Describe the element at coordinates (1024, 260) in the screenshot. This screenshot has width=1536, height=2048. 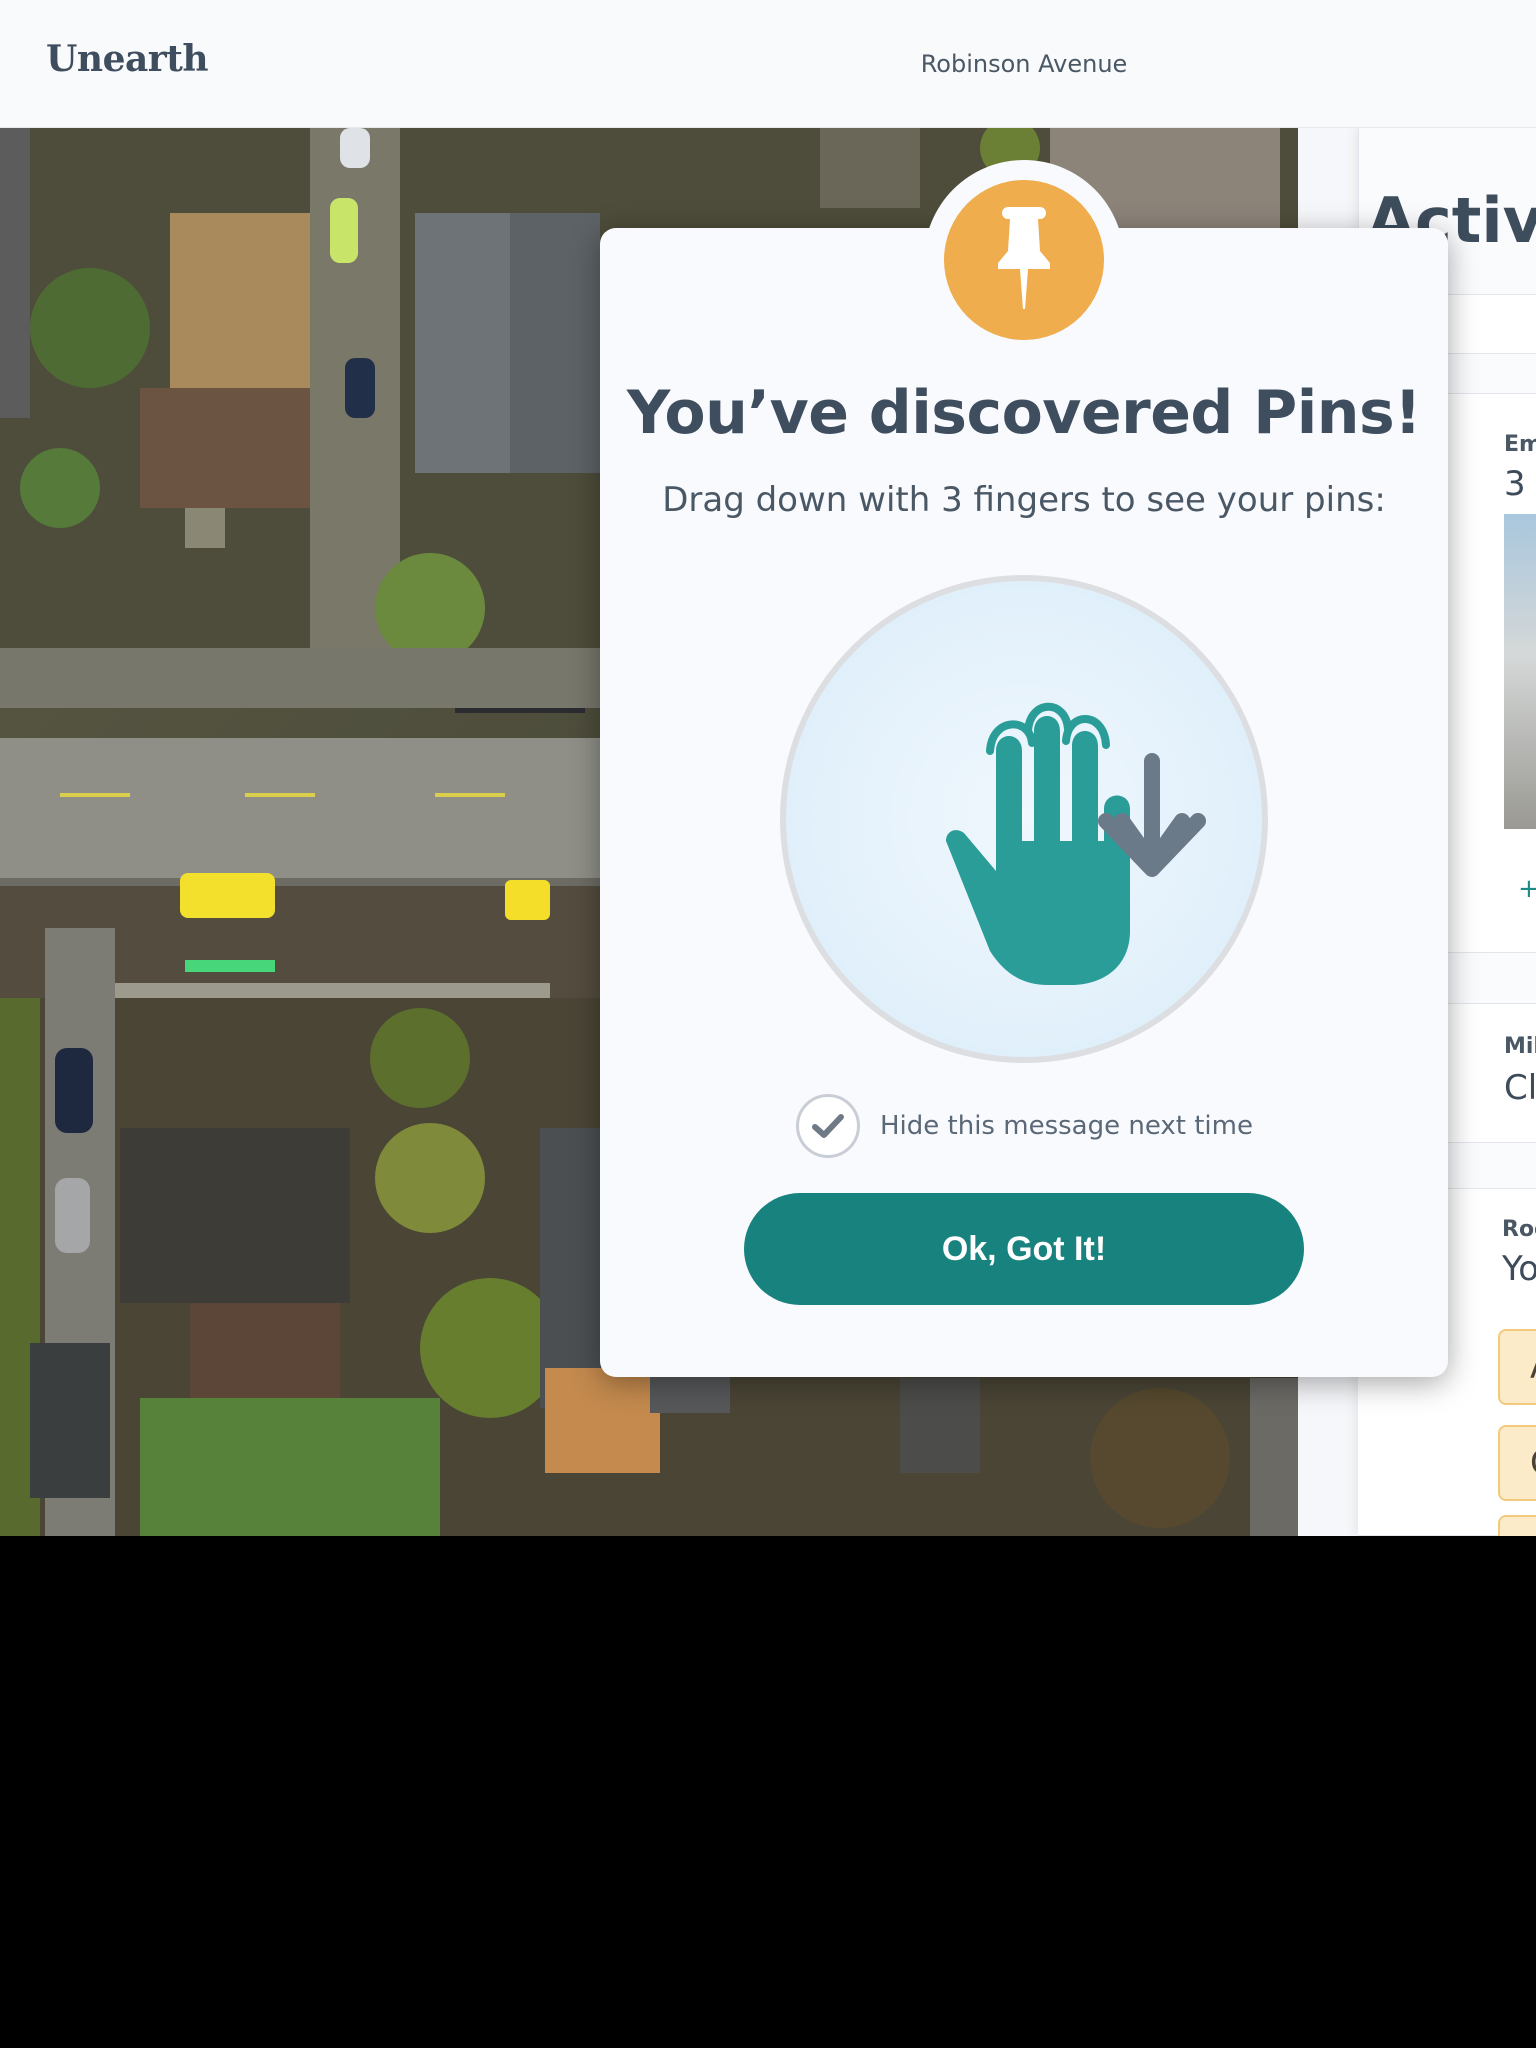
I see `pushpin-icon` at that location.